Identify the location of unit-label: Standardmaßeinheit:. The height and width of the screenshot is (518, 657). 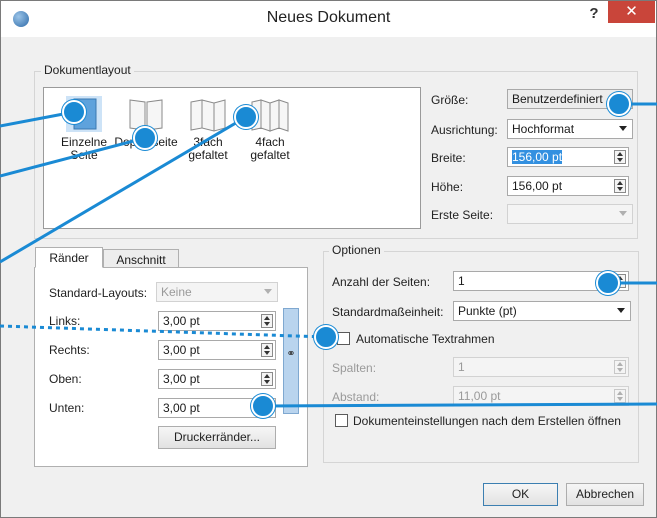
(388, 312).